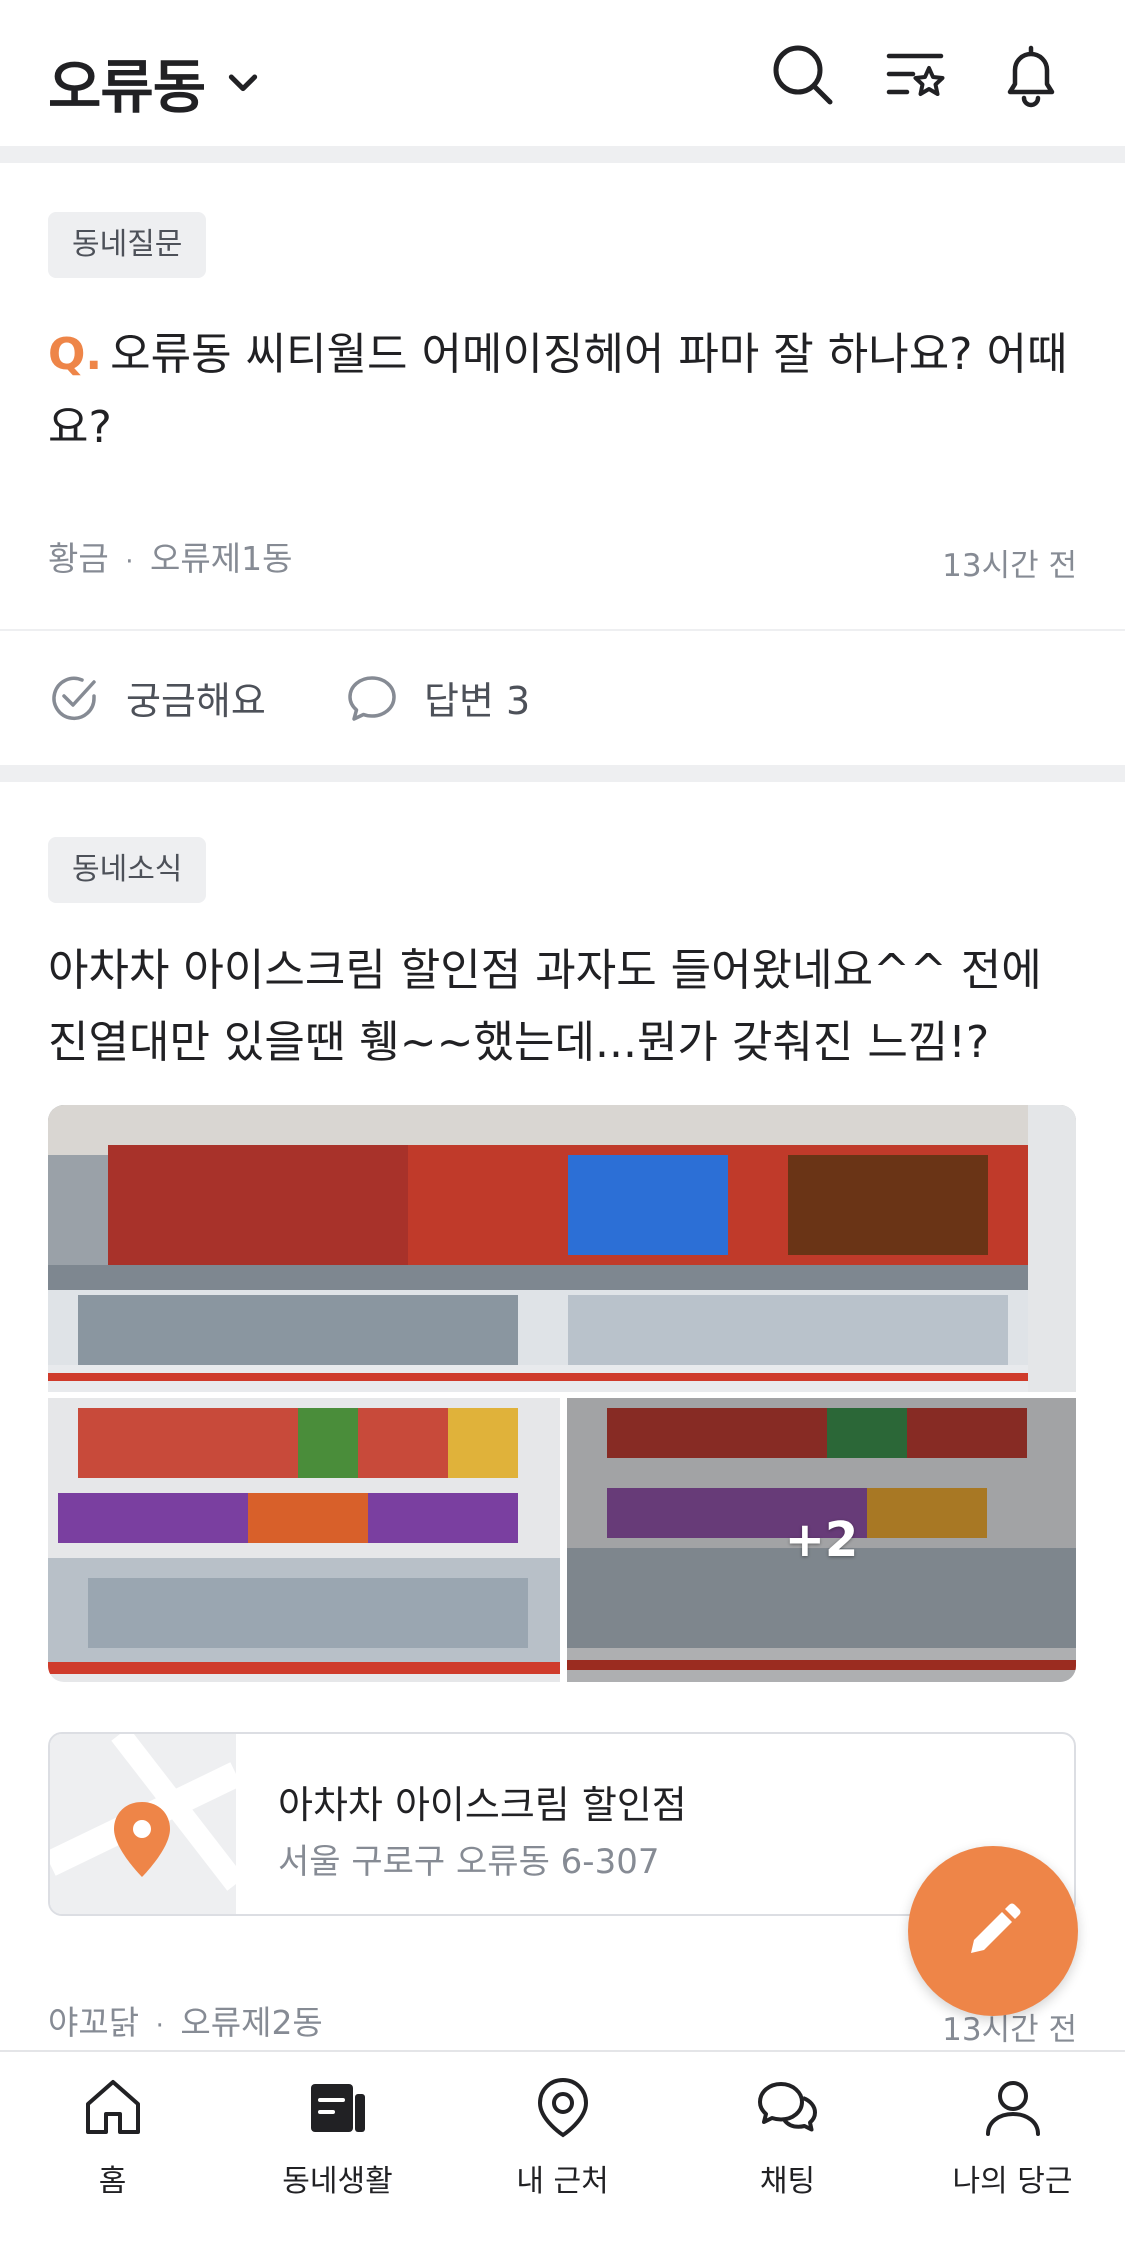 This screenshot has height=2242, width=1125. What do you see at coordinates (94, 2022) in the screenshot?
I see `author-name: 야꼬닭` at bounding box center [94, 2022].